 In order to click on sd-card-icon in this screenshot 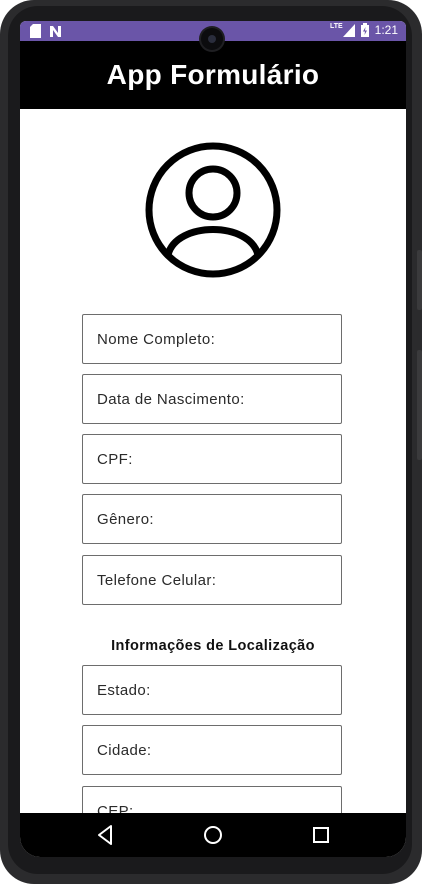, I will do `click(35, 31)`.